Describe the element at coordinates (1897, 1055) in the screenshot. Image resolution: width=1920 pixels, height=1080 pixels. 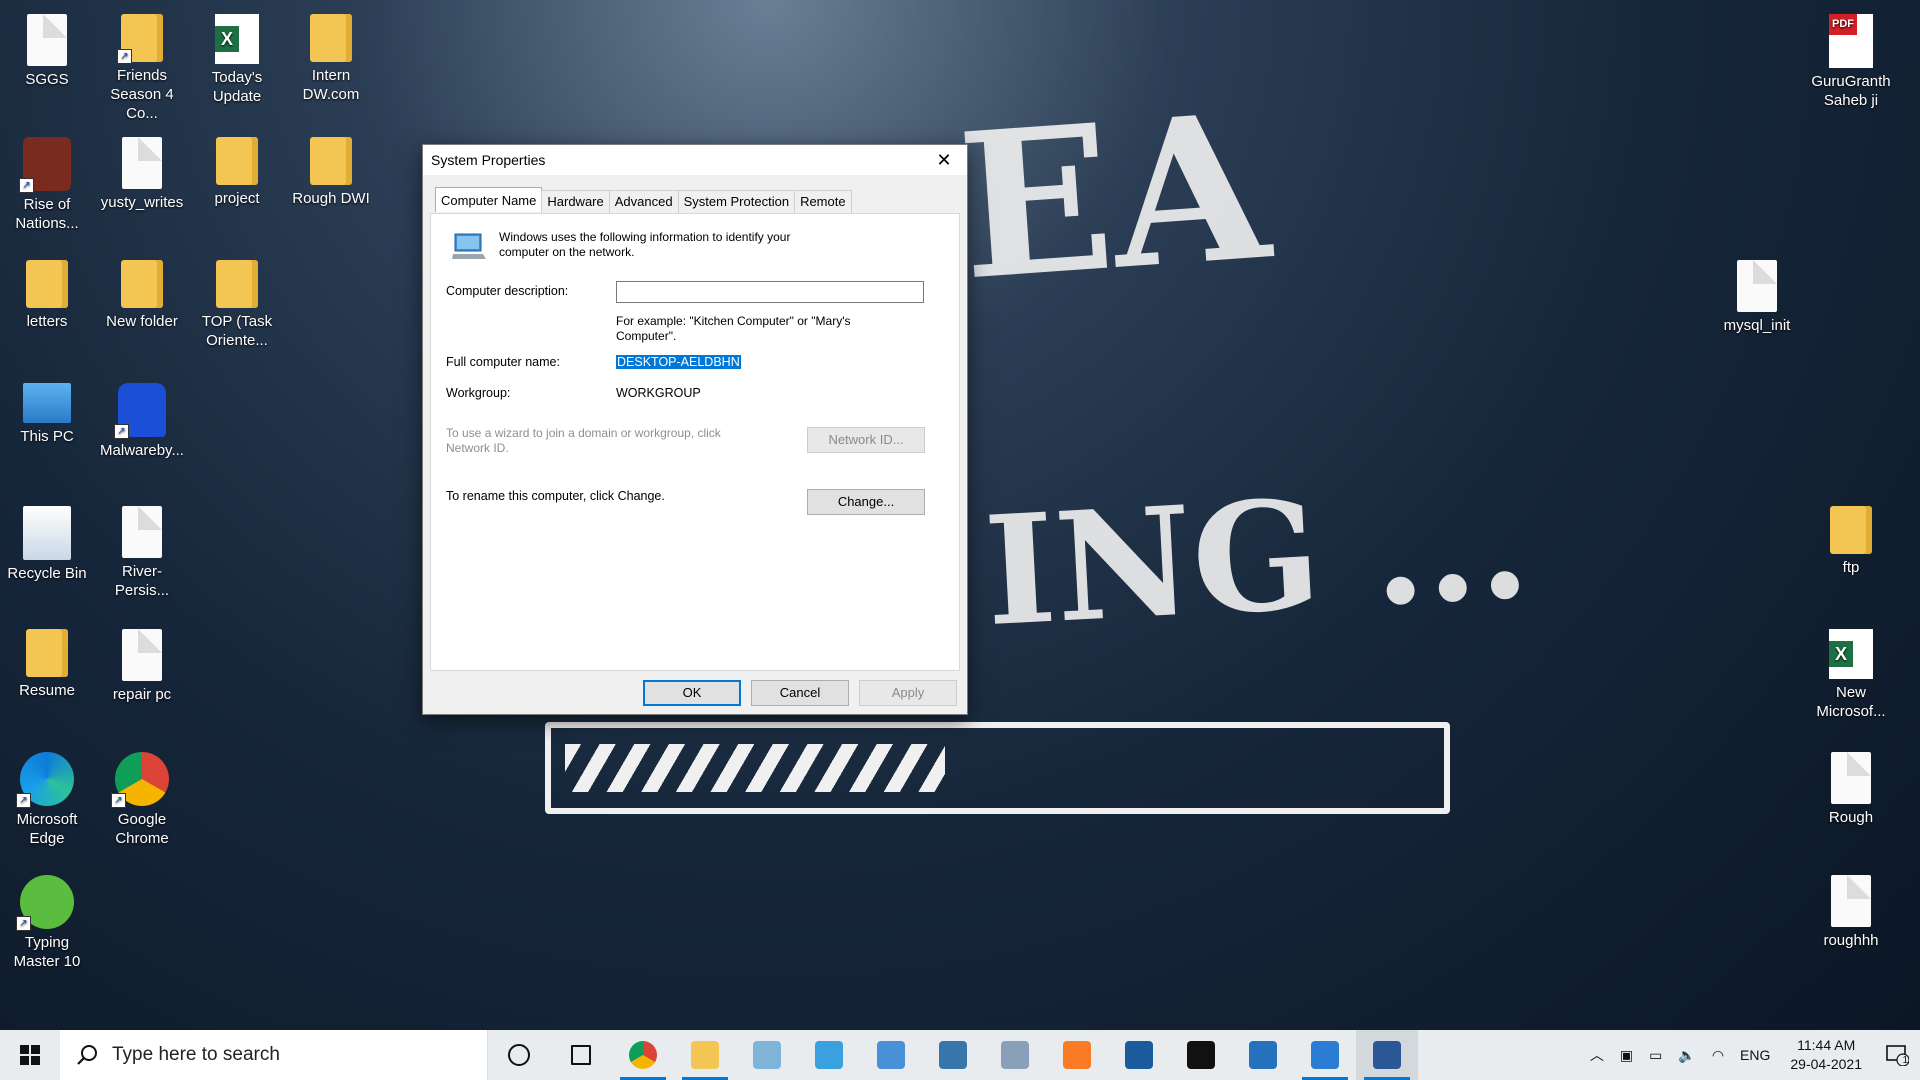
I see `notification-center-button: 1` at that location.